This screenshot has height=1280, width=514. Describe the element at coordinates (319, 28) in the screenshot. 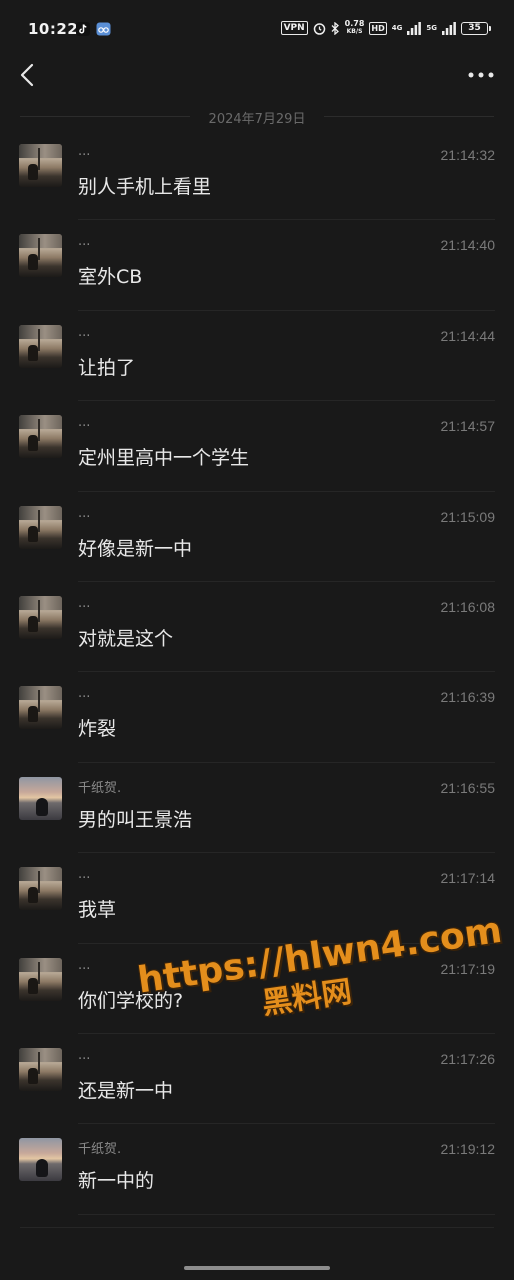

I see `alarm-icon` at that location.